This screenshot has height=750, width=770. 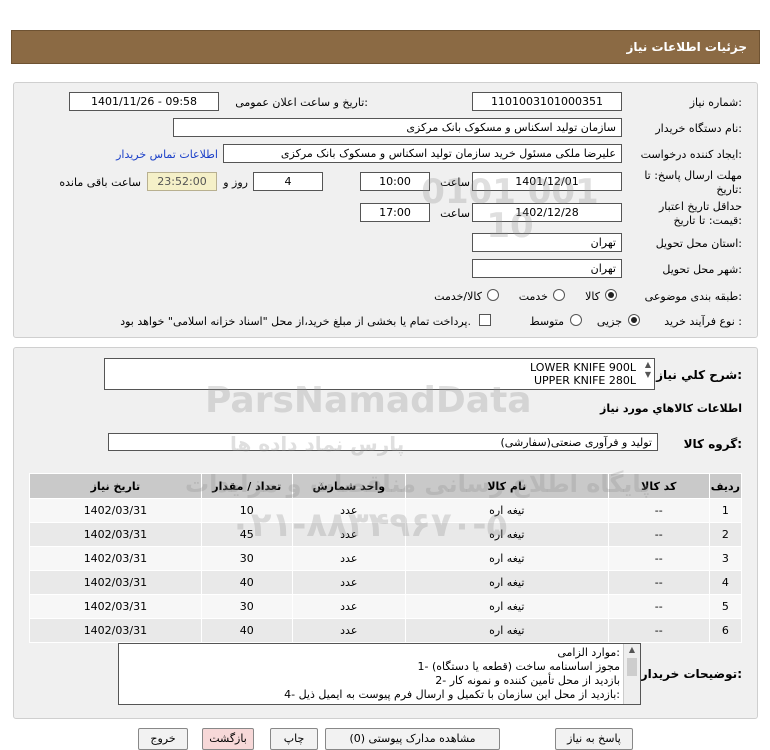 What do you see at coordinates (485, 320) in the screenshot?
I see `treasury-payment-checkbox` at bounding box center [485, 320].